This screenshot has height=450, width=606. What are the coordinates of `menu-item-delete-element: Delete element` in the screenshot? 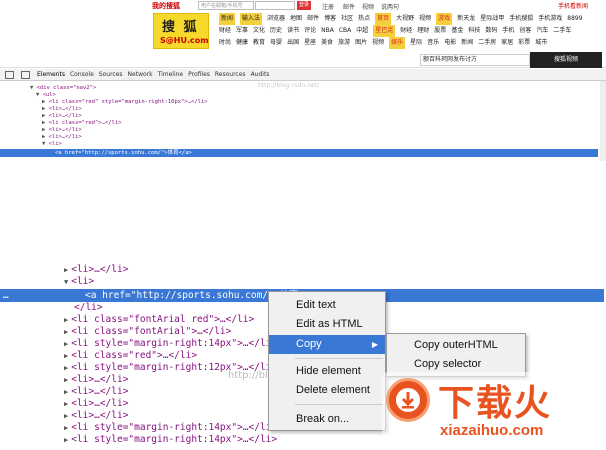 It's located at (327, 390).